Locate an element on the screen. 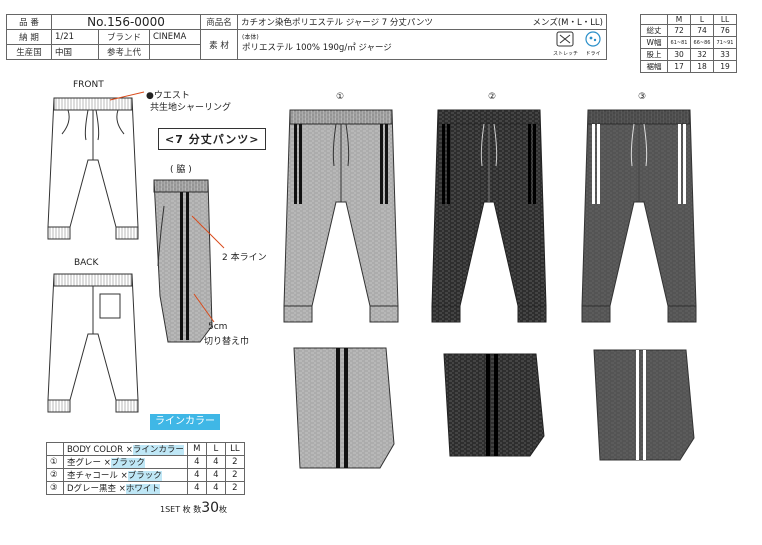 This screenshot has height=545, width=762. back-label: BACK is located at coordinates (86, 263).